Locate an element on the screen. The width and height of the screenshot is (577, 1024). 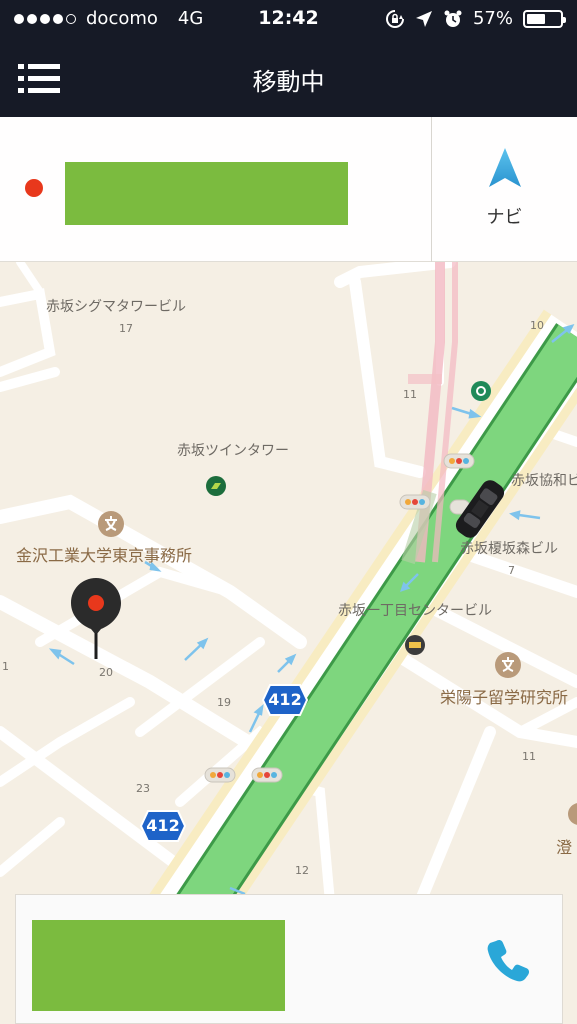
battery-icon is located at coordinates (544, 18).